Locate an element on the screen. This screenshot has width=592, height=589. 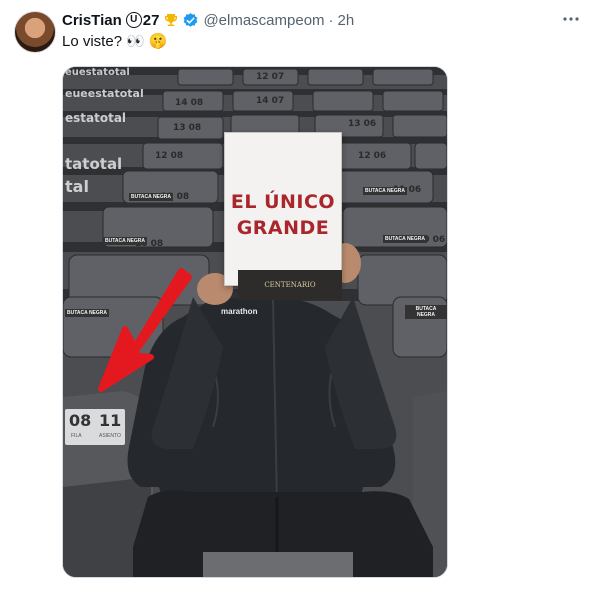
seat-label: 13 08 is located at coordinates (187, 128).